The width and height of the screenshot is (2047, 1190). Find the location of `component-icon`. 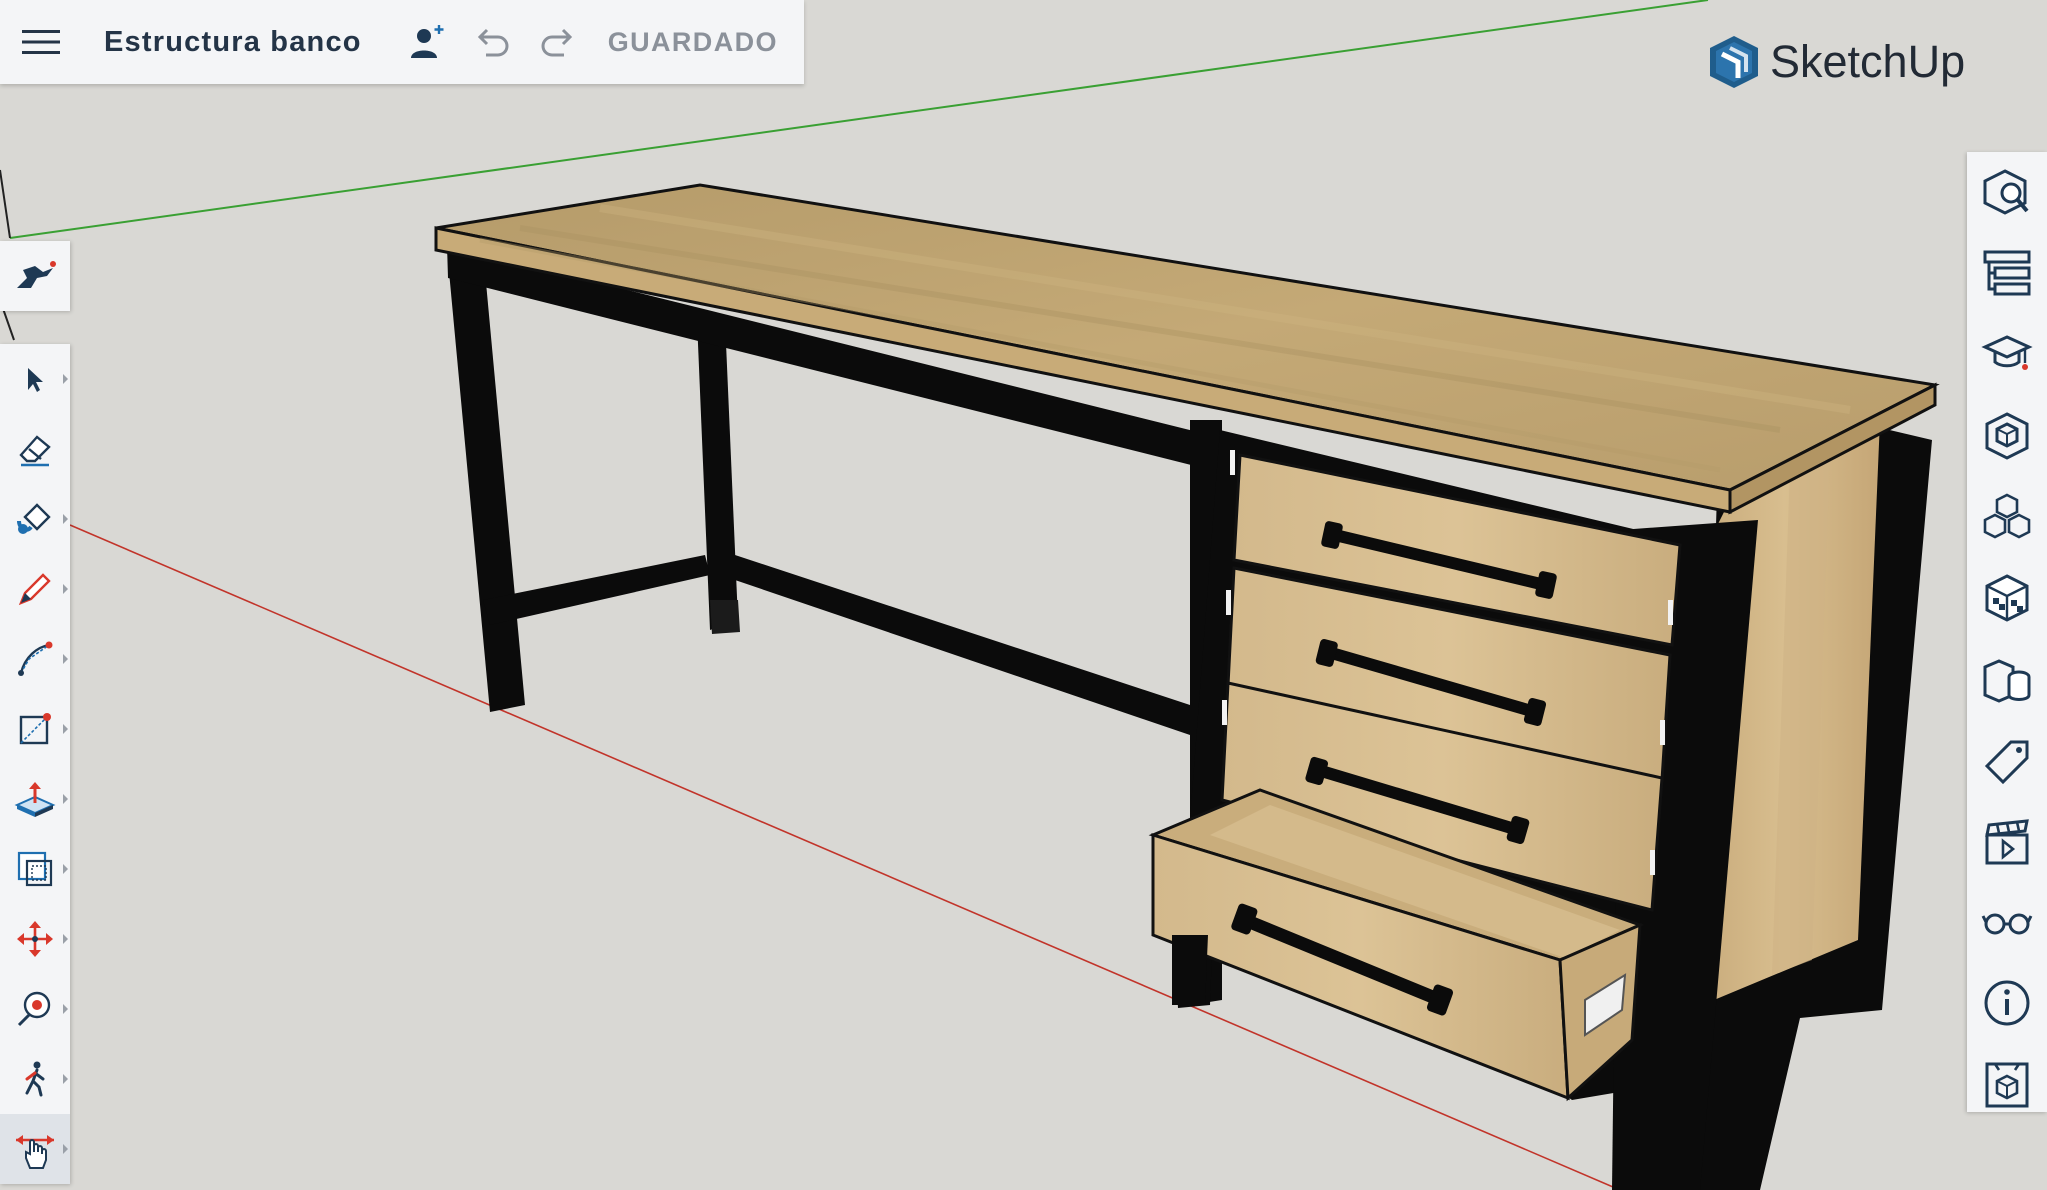

component-icon is located at coordinates (2007, 435).